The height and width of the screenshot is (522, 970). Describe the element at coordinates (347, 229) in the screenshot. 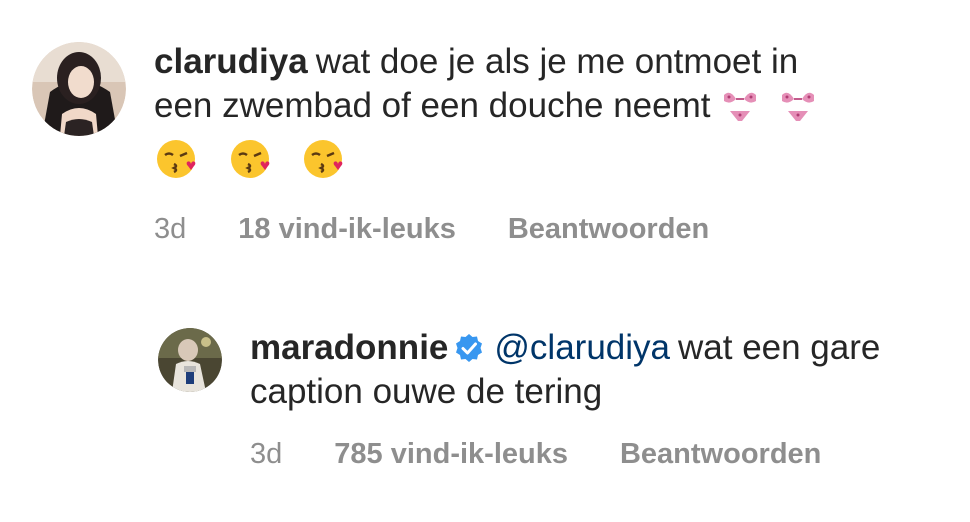

I see `likes-count: 18 vind-ik-leuks` at that location.